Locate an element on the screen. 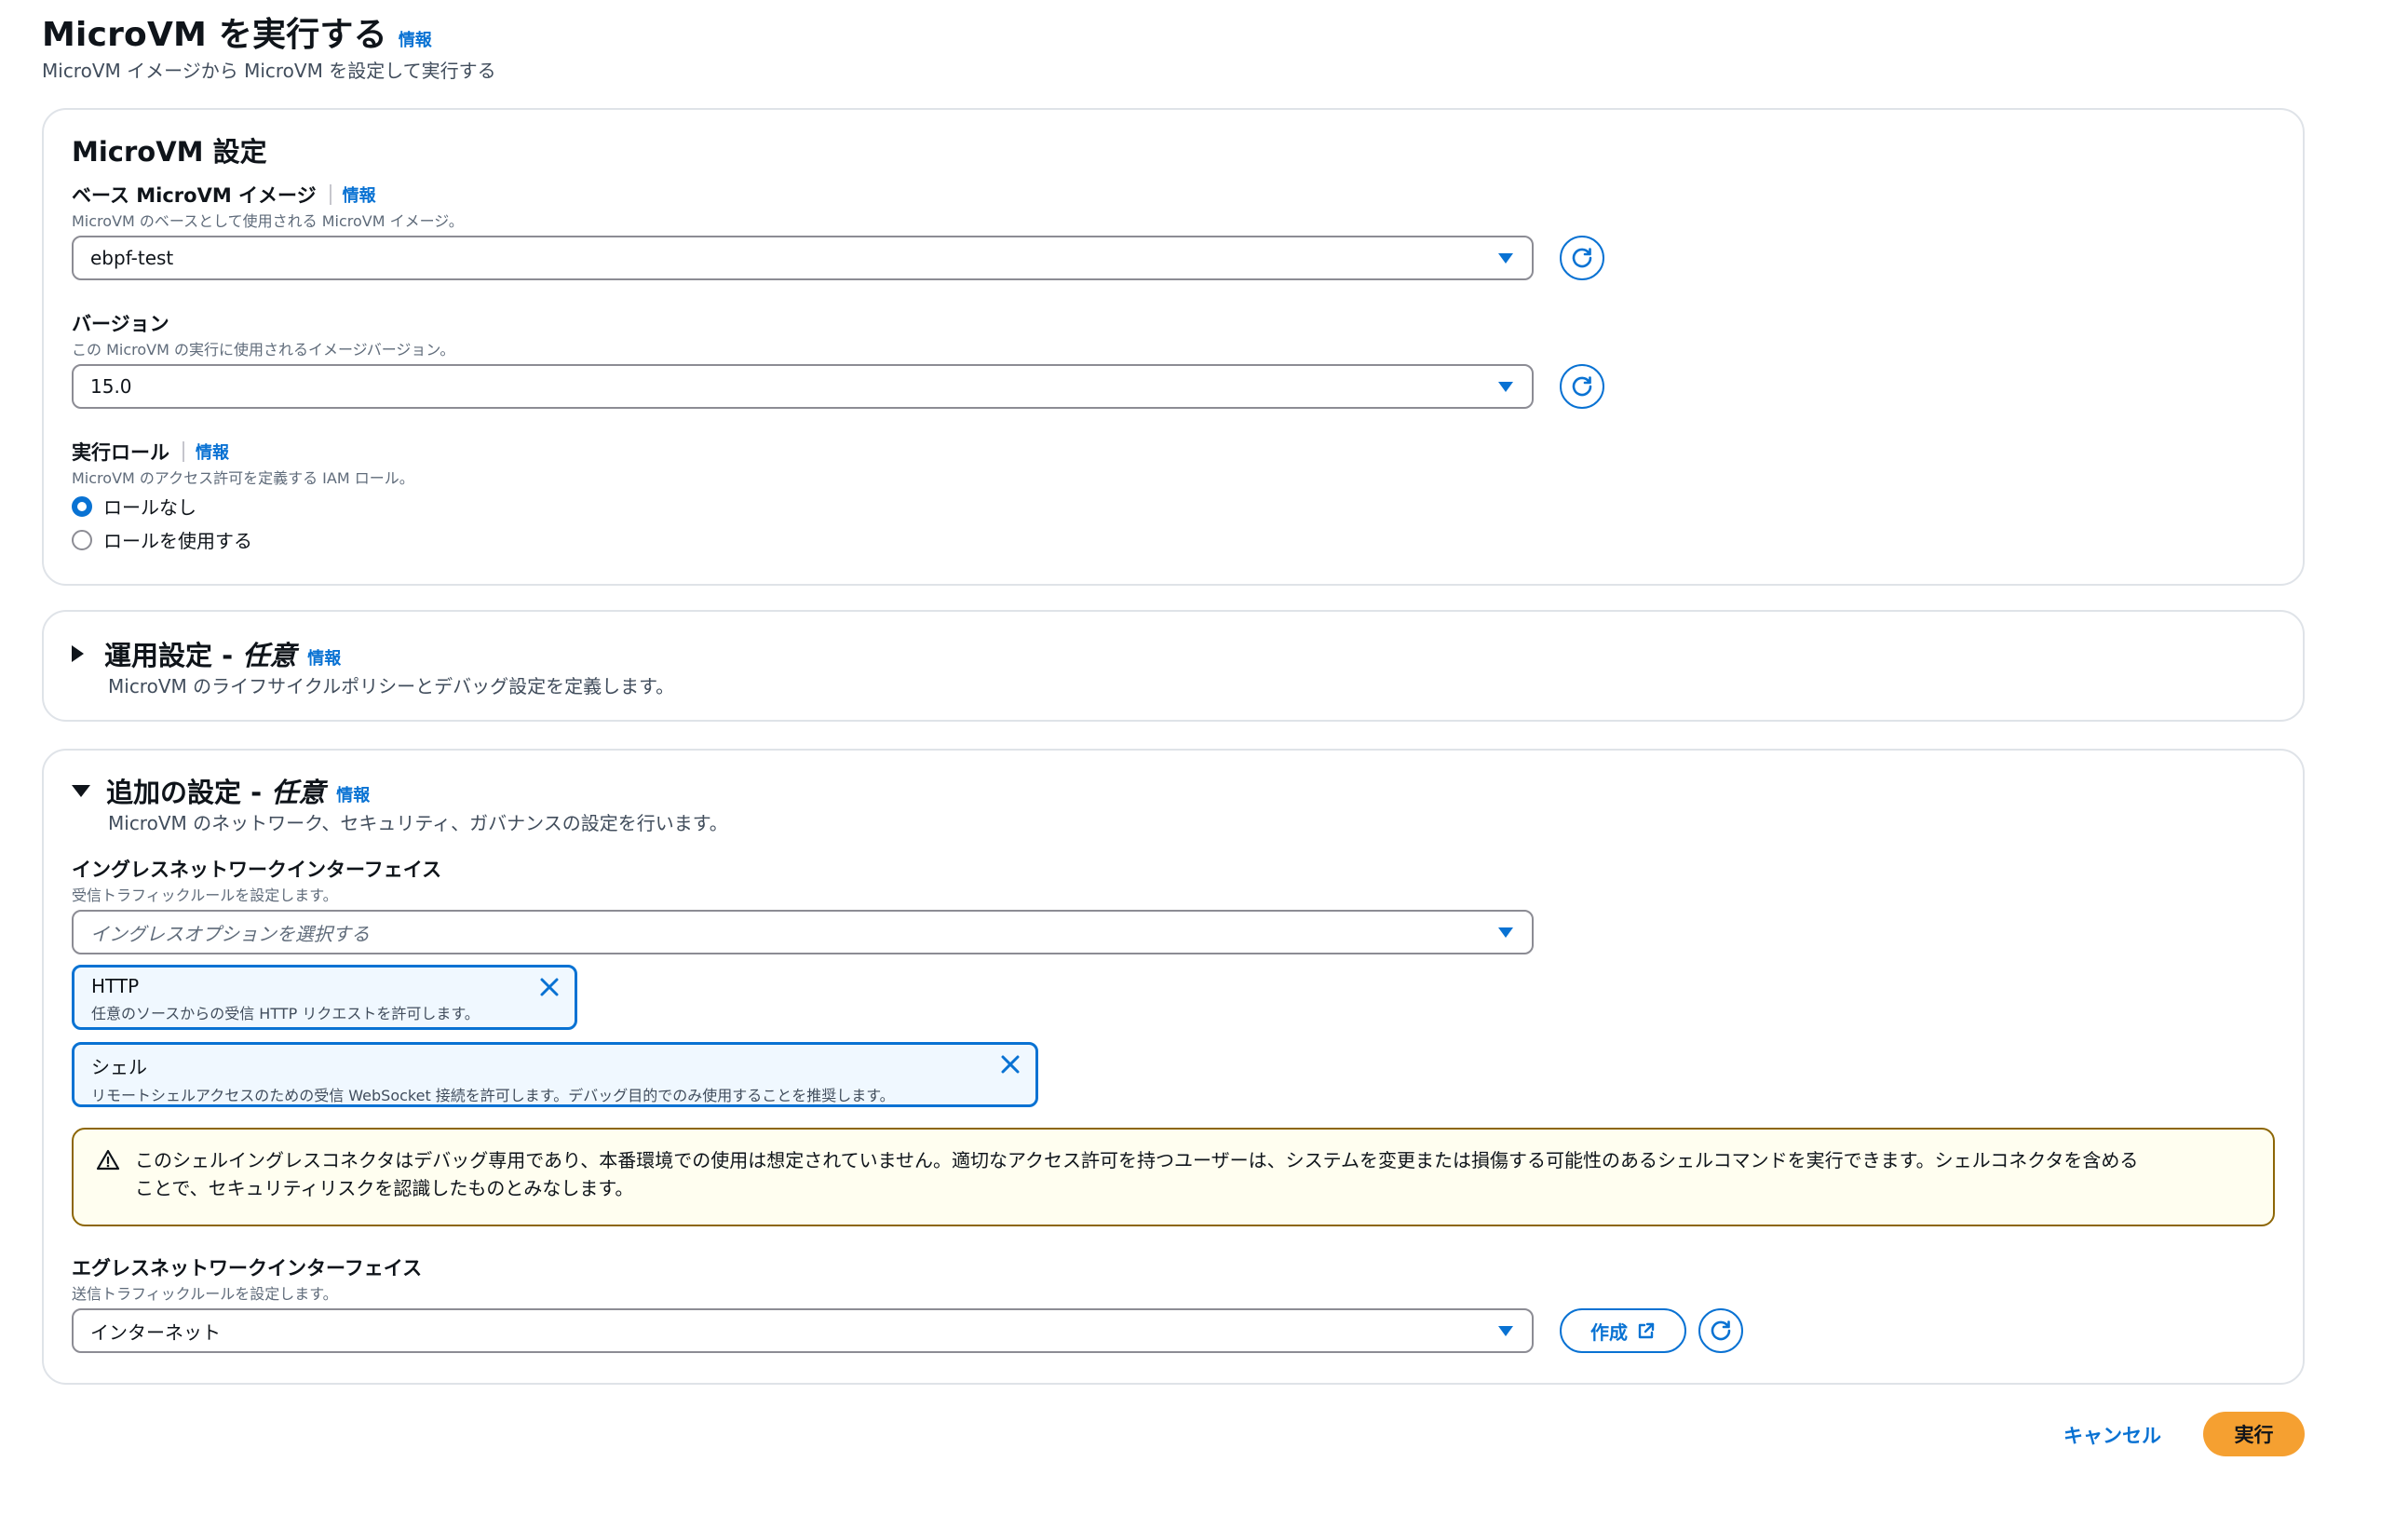 This screenshot has width=2408, height=1516. version-refresh-button is located at coordinates (1582, 386).